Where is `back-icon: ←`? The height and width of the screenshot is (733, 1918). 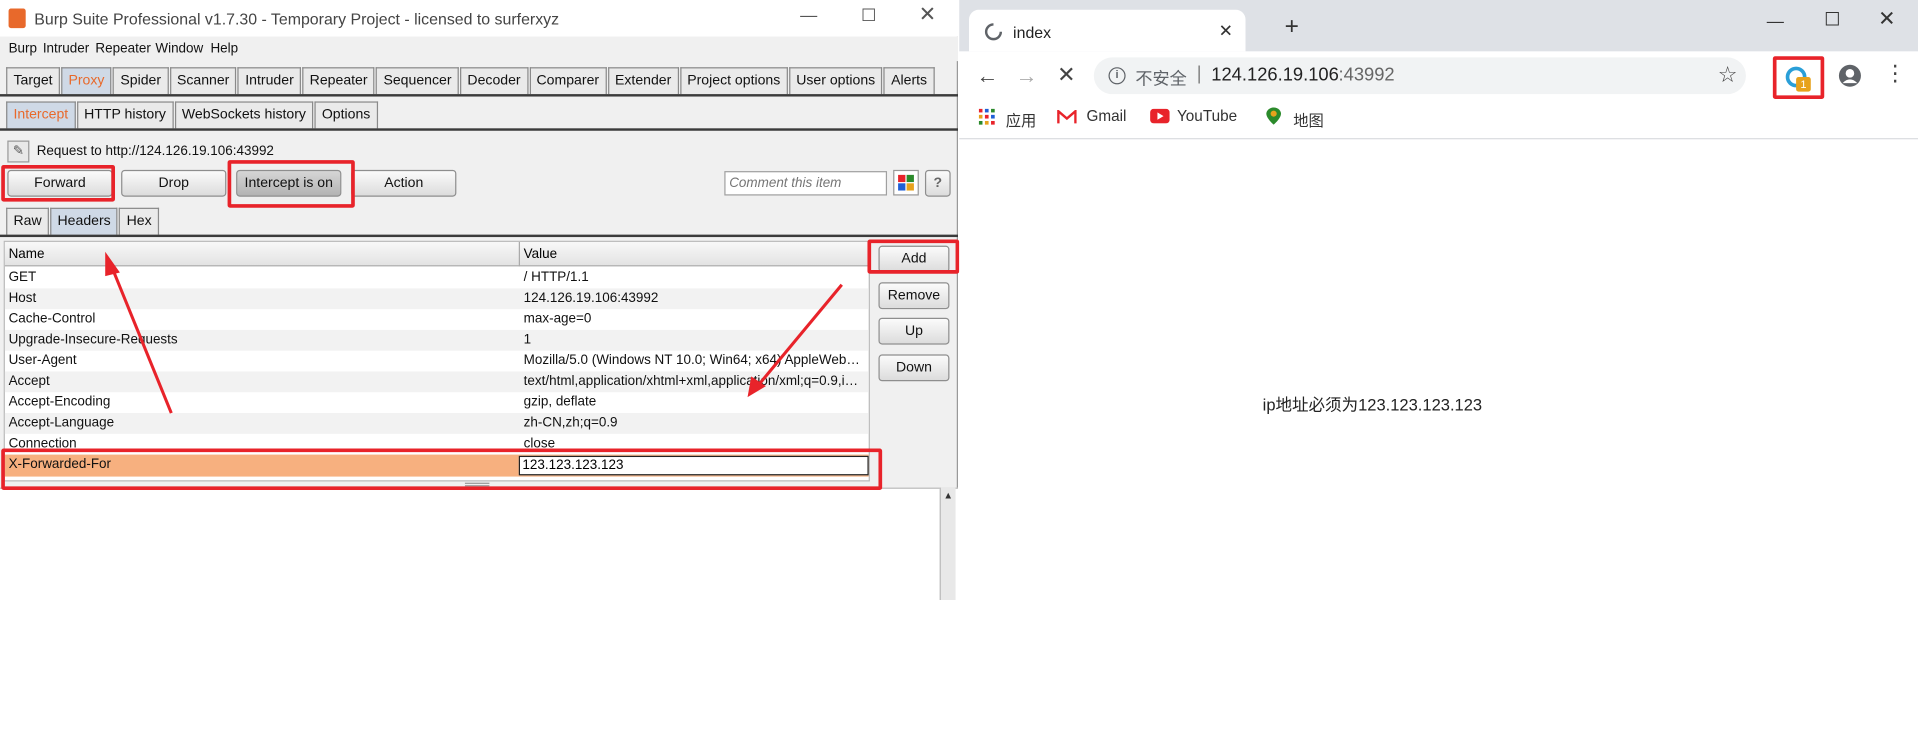
back-icon: ← is located at coordinates (987, 77).